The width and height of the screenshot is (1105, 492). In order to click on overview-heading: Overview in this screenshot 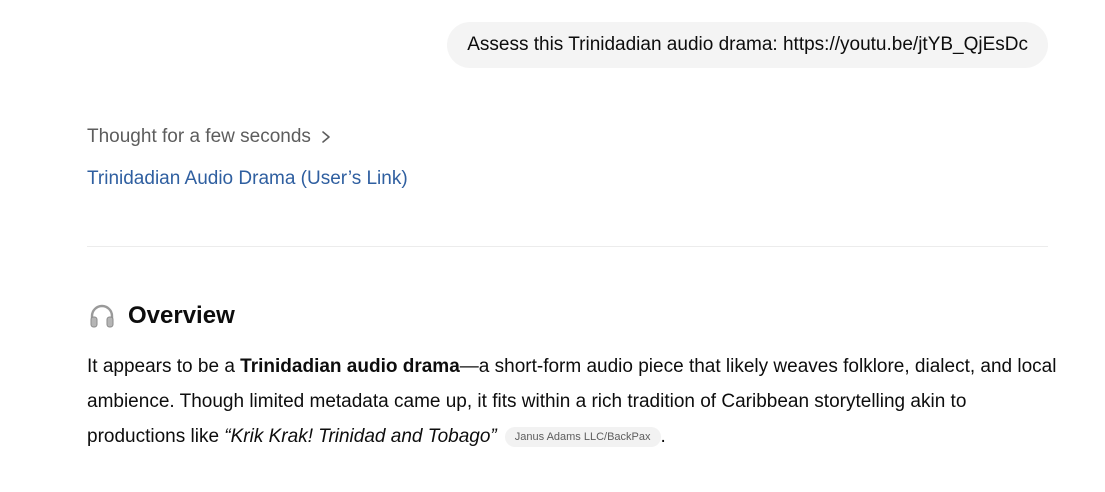, I will do `click(161, 316)`.